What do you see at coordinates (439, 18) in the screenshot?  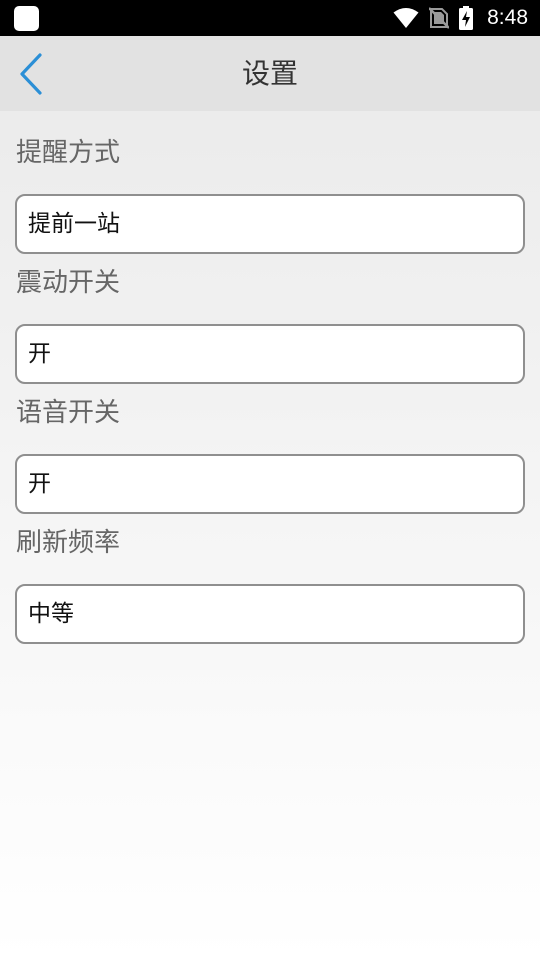 I see `no-sim-icon` at bounding box center [439, 18].